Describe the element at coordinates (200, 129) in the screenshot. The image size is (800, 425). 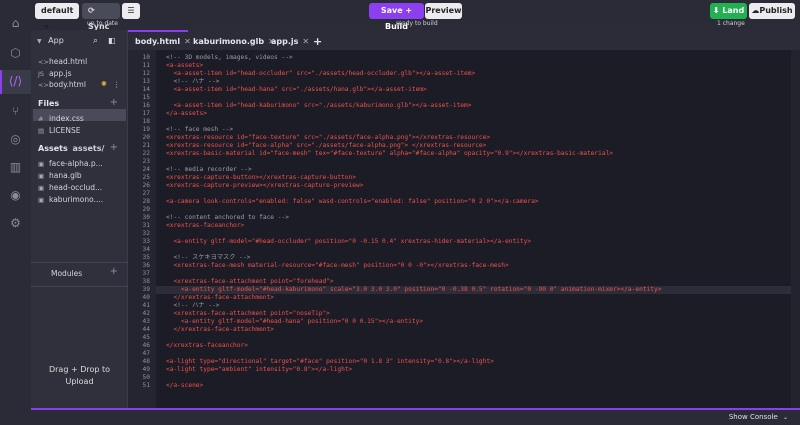
I see `code-line: <!-- face mesh -->` at that location.